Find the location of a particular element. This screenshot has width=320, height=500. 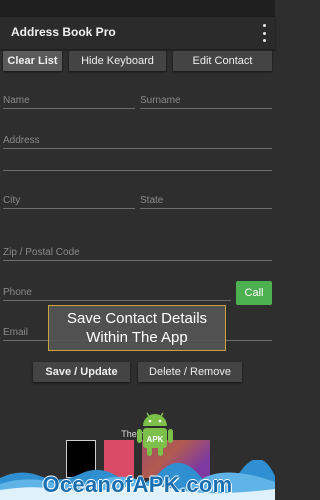

state-field: State is located at coordinates (206, 200).